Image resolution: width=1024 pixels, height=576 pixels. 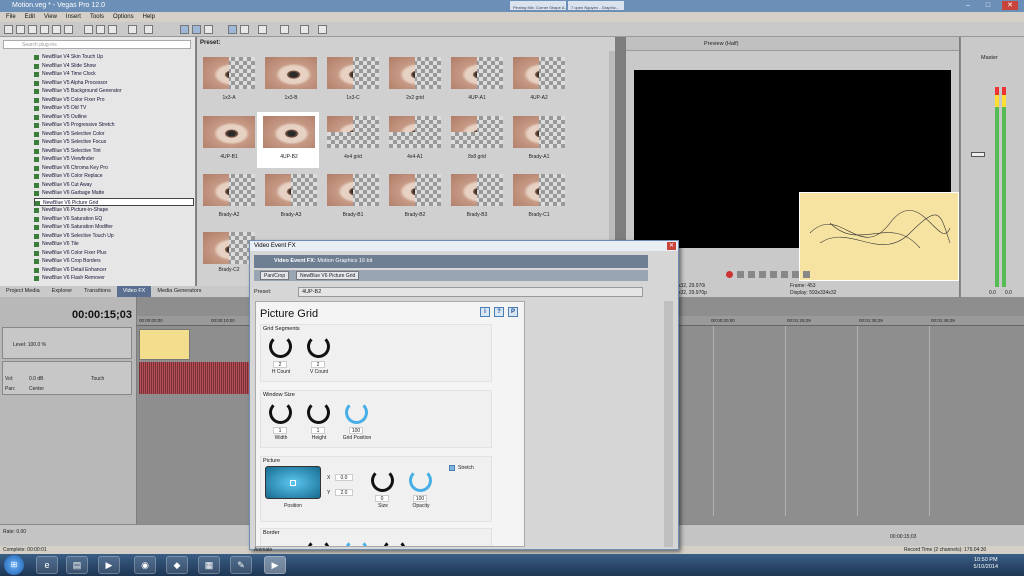 I want to click on fx-chain-picture-grid: NewBlue V6 Picture Grid, so click(x=328, y=275).